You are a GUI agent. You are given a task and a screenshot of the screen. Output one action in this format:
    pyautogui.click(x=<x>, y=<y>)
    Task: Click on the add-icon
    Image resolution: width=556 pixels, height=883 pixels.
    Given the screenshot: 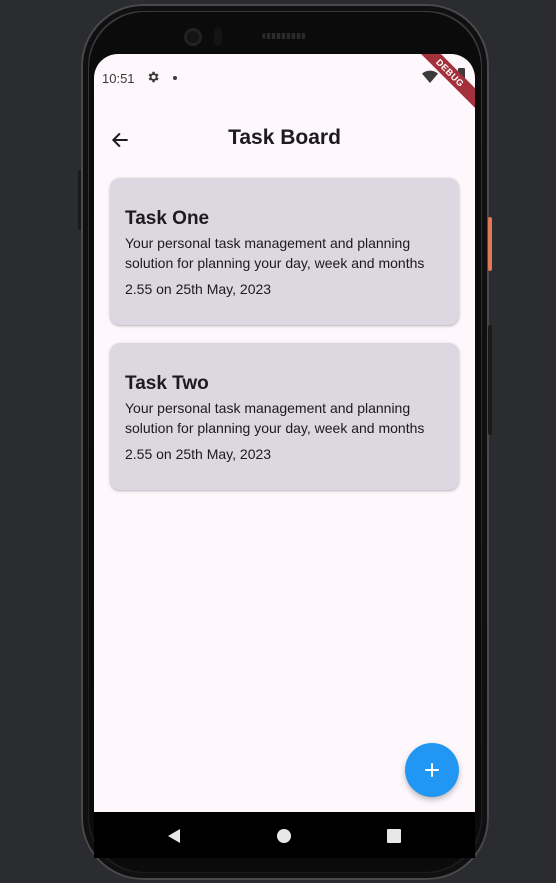 What is the action you would take?
    pyautogui.click(x=432, y=770)
    